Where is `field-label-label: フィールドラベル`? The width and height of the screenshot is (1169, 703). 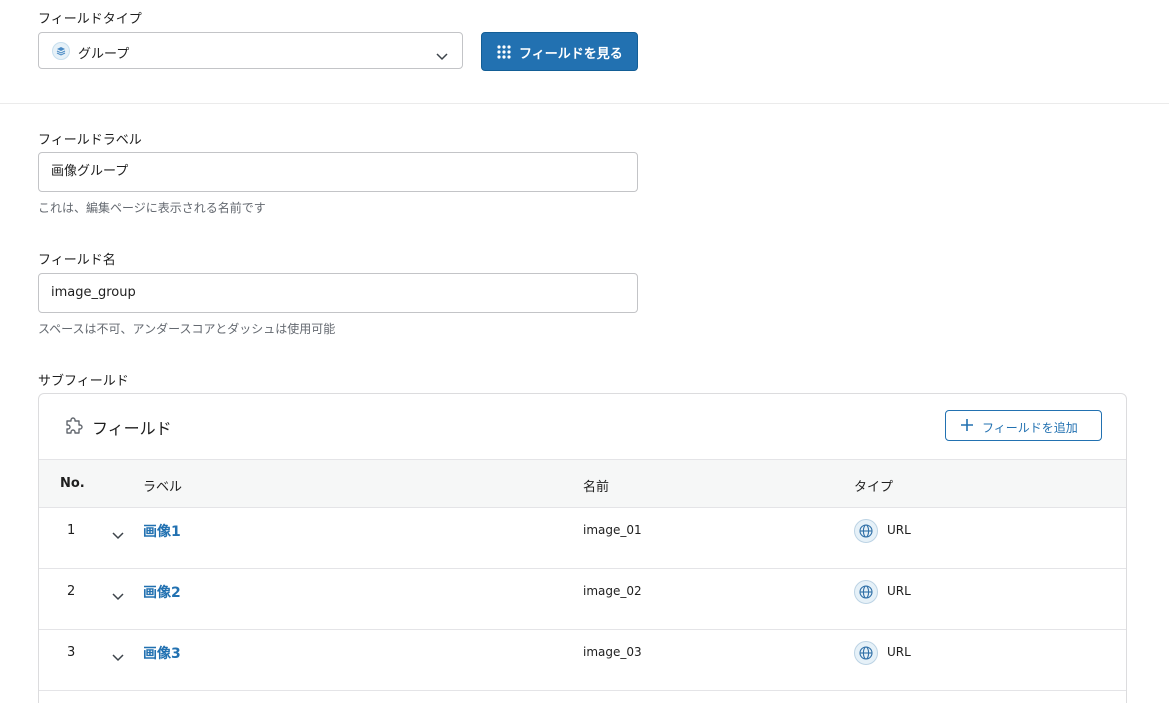 field-label-label: フィールドラベル is located at coordinates (90, 140).